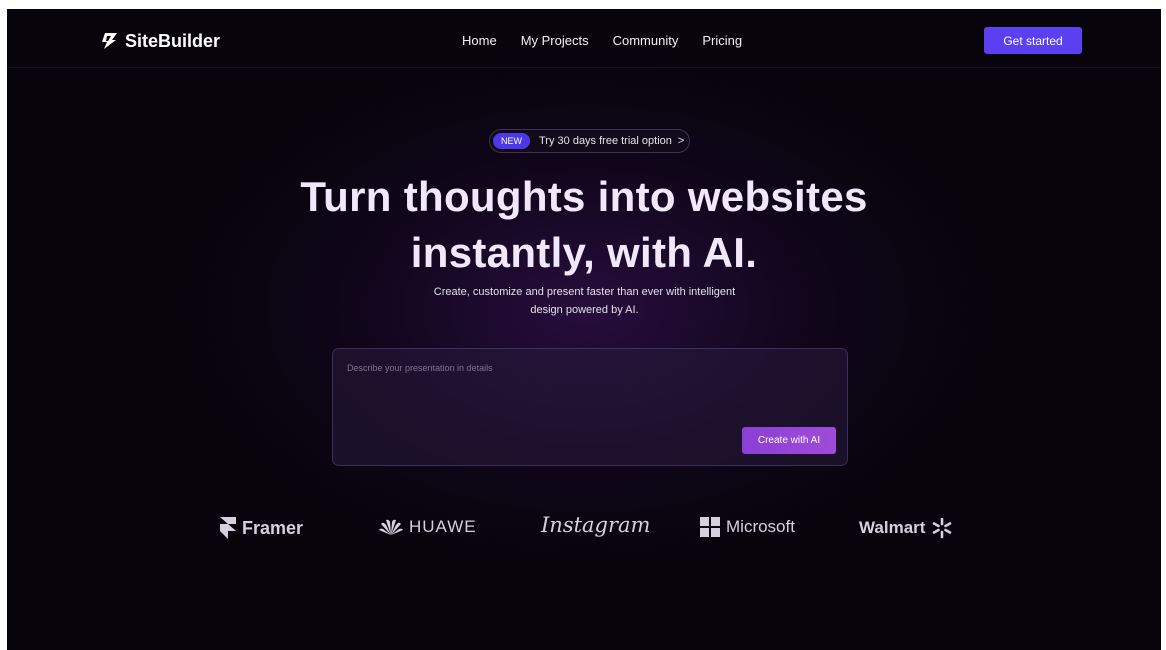 The image size is (1166, 650). What do you see at coordinates (511, 141) in the screenshot?
I see `new-badge: NEW` at bounding box center [511, 141].